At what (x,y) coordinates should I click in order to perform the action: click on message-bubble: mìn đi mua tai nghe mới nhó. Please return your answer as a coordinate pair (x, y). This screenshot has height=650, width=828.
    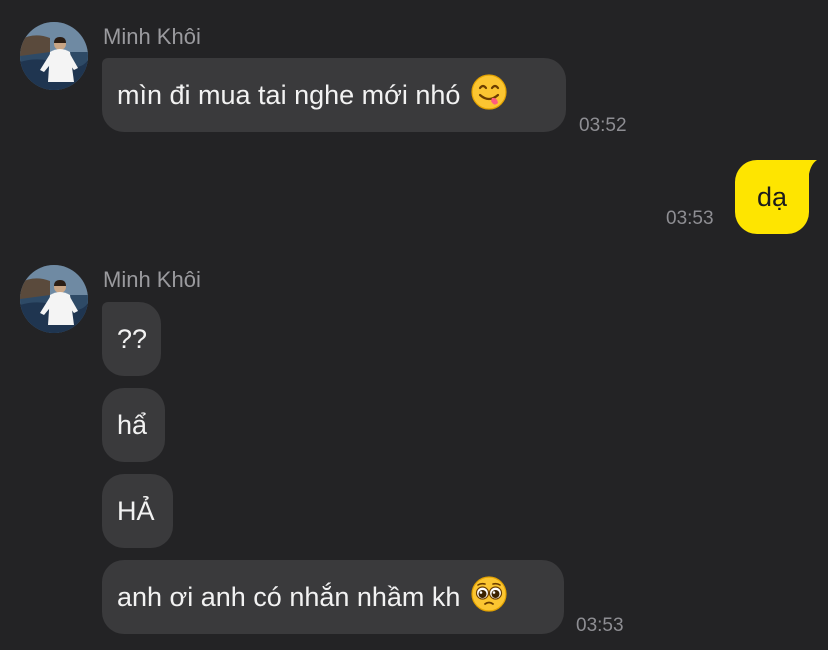
    Looking at the image, I should click on (334, 95).